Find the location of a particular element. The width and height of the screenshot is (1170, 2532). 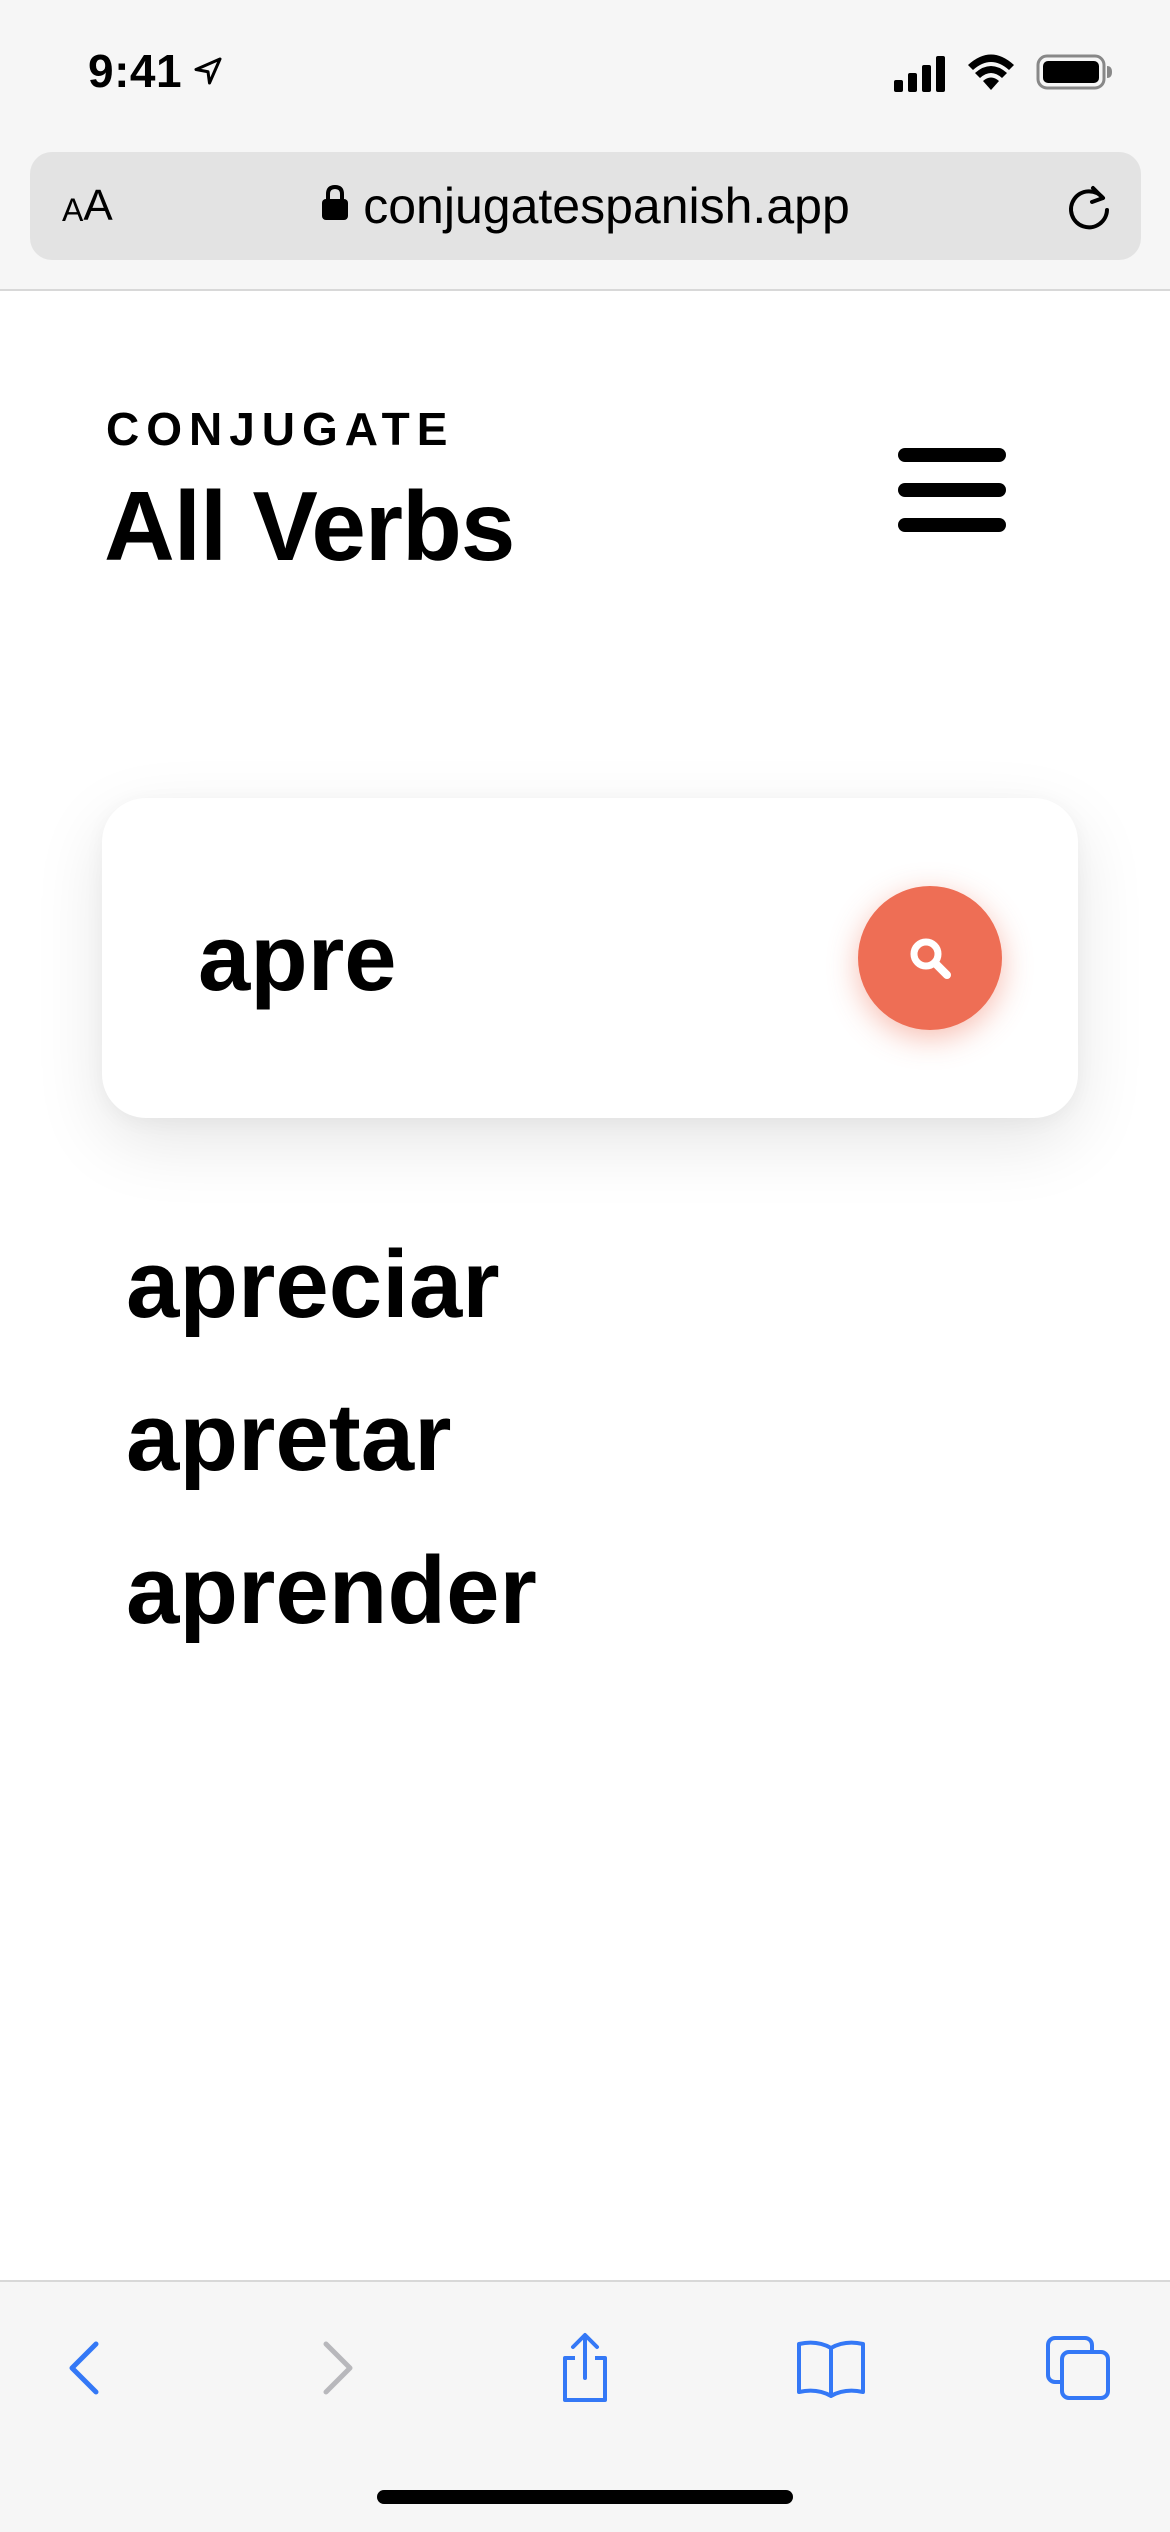

search-button is located at coordinates (930, 958).